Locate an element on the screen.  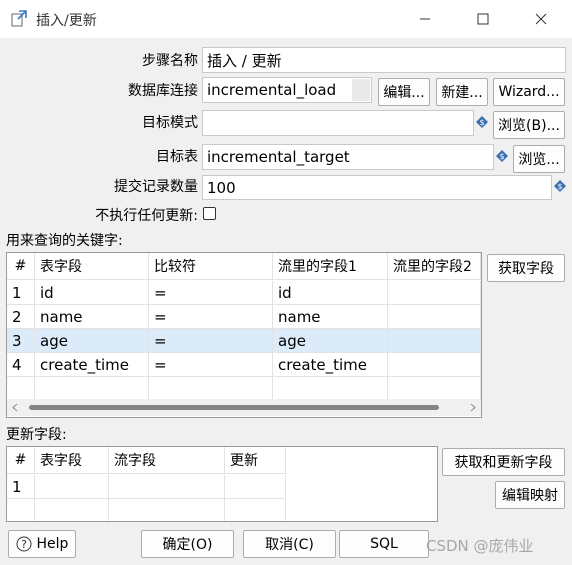
no-update-label: 不执行任何更新: is located at coordinates (146, 216).